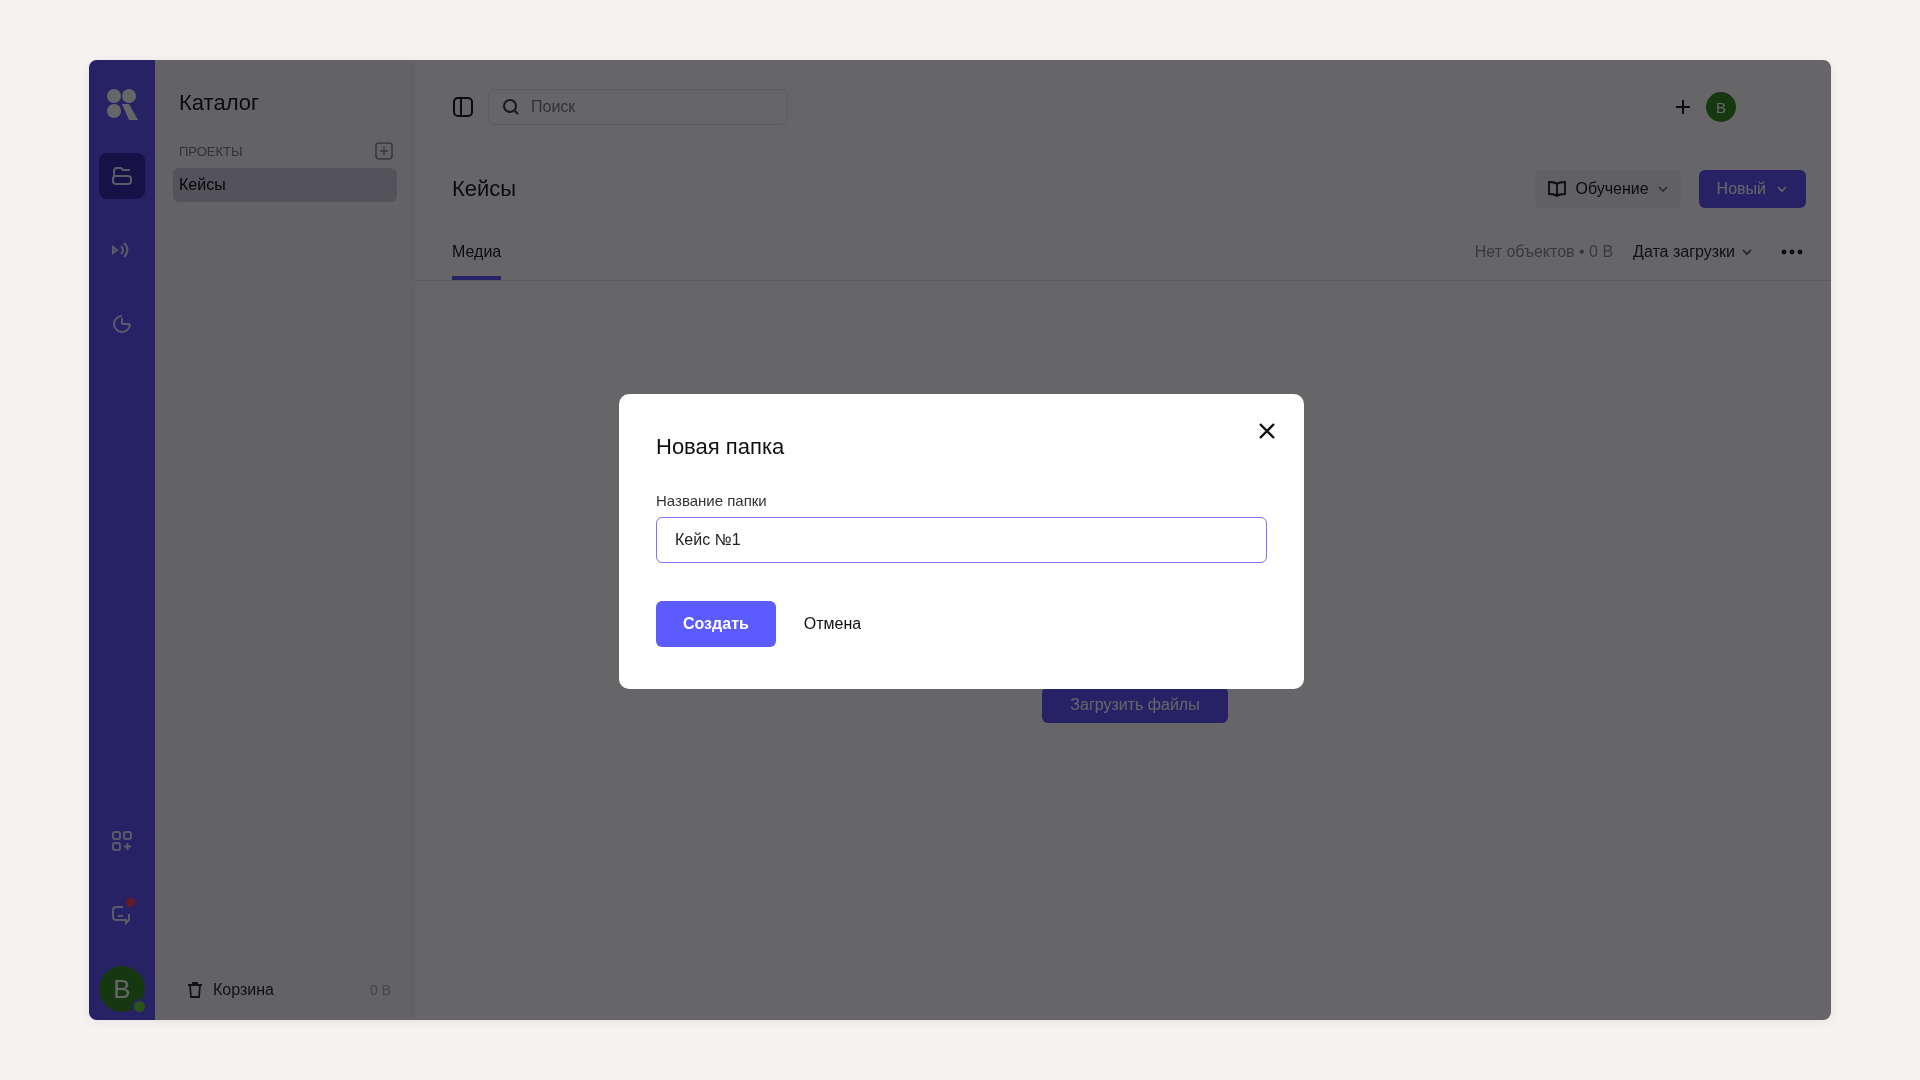 The width and height of the screenshot is (1920, 1080). I want to click on cancel-button: Отмена, so click(832, 624).